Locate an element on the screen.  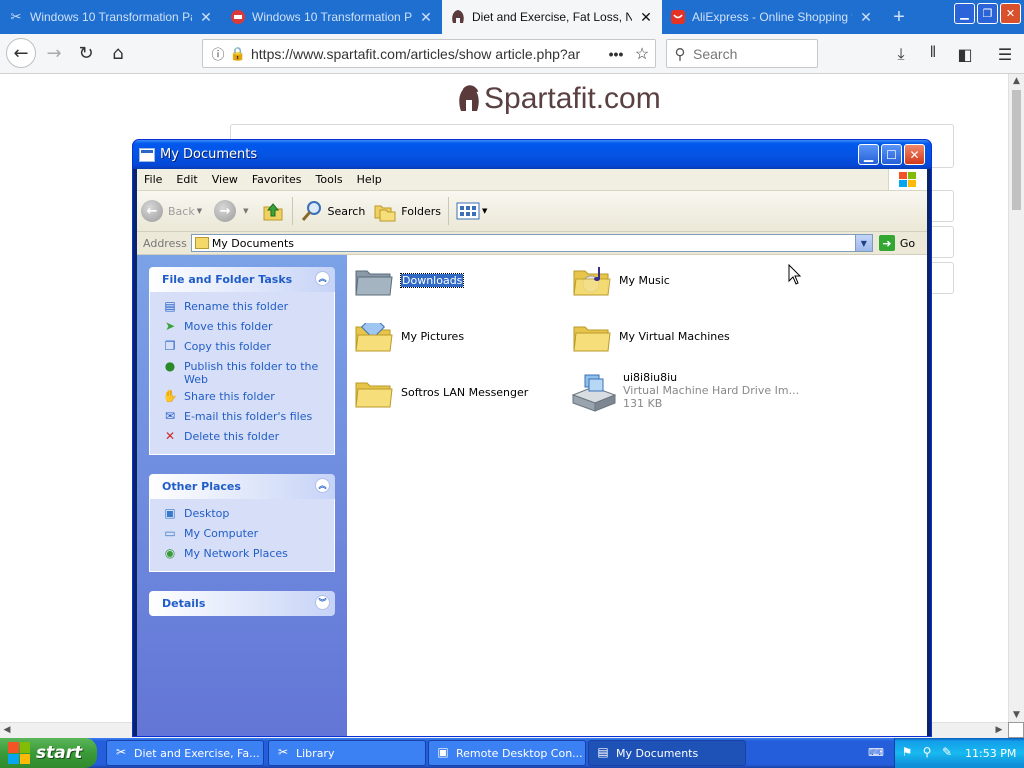
restore-button: ❐ is located at coordinates (987, 13).